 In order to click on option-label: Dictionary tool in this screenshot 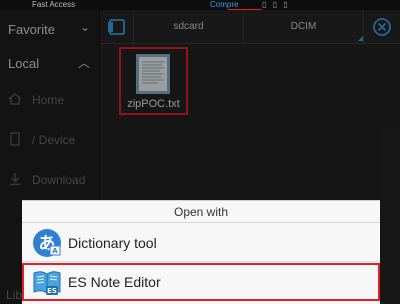, I will do `click(112, 243)`.